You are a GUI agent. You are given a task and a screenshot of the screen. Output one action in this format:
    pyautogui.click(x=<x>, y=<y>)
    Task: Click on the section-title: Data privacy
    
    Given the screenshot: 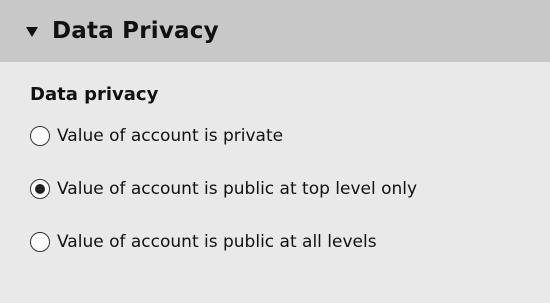 What is the action you would take?
    pyautogui.click(x=94, y=94)
    